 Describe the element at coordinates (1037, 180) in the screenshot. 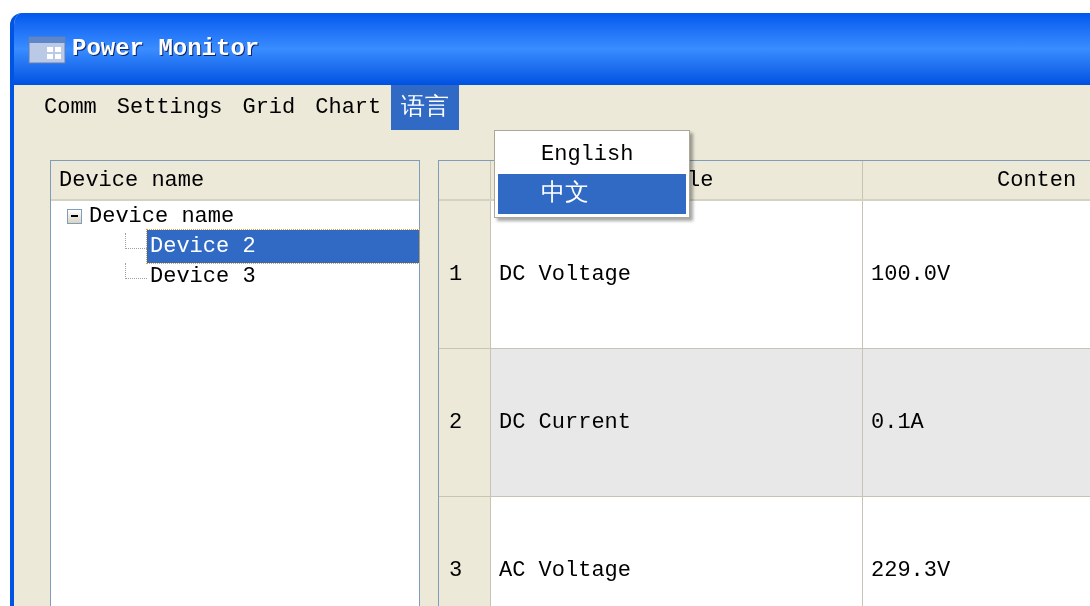

I see `column-header: Conten` at that location.